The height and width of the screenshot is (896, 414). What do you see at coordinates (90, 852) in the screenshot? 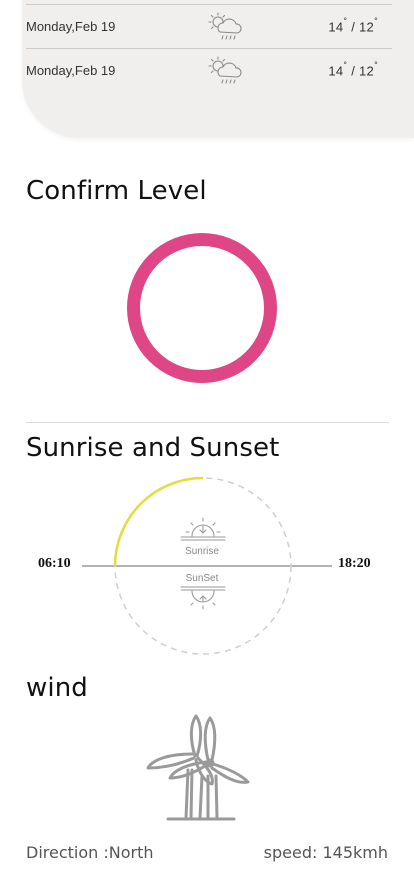
I see `wind-direction: Direction :North` at bounding box center [90, 852].